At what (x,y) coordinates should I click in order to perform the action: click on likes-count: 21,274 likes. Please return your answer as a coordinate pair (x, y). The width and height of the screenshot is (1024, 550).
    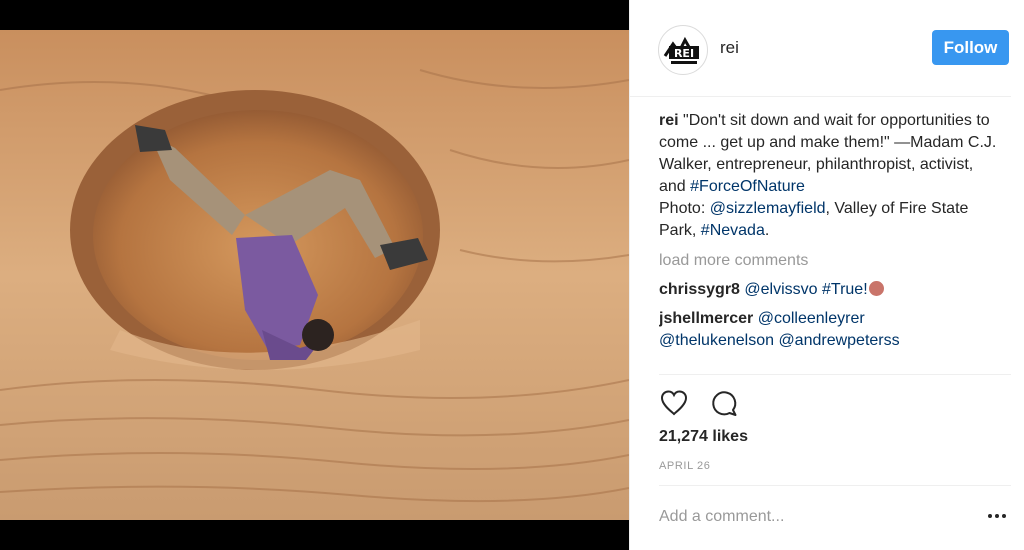
    Looking at the image, I should click on (703, 437).